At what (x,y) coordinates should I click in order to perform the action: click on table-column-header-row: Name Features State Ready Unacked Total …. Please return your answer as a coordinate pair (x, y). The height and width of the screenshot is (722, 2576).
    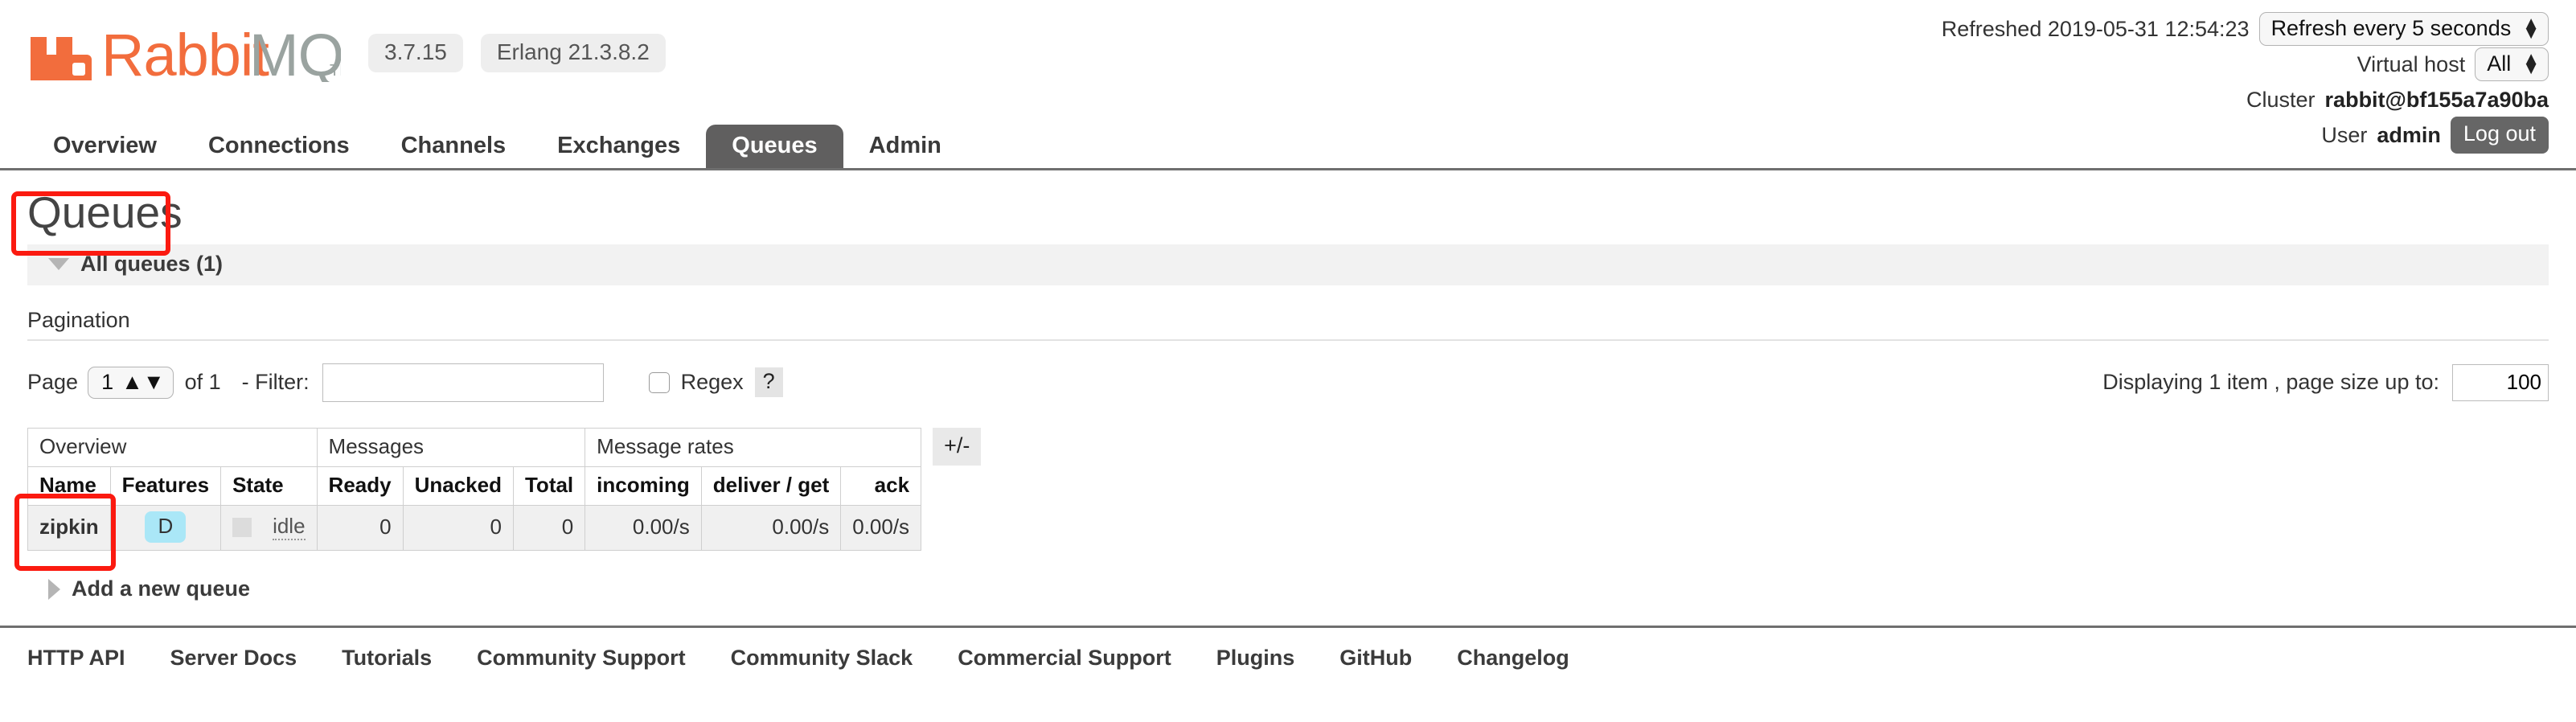
    Looking at the image, I should click on (474, 486).